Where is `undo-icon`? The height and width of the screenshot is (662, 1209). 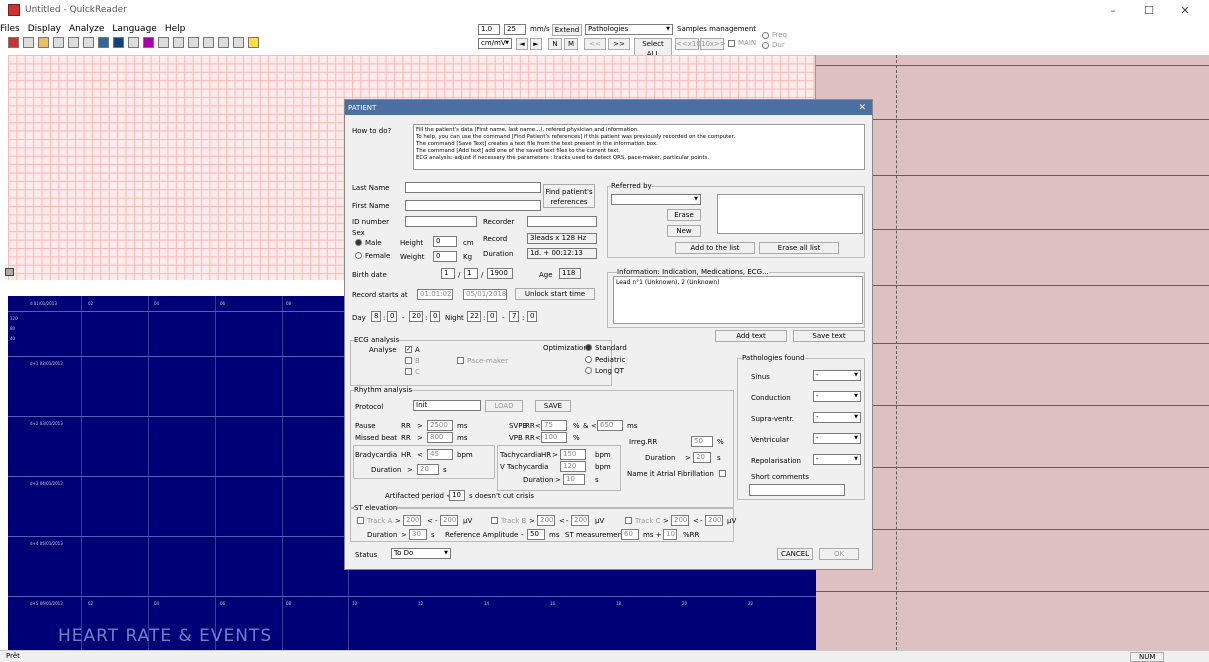 undo-icon is located at coordinates (178, 42).